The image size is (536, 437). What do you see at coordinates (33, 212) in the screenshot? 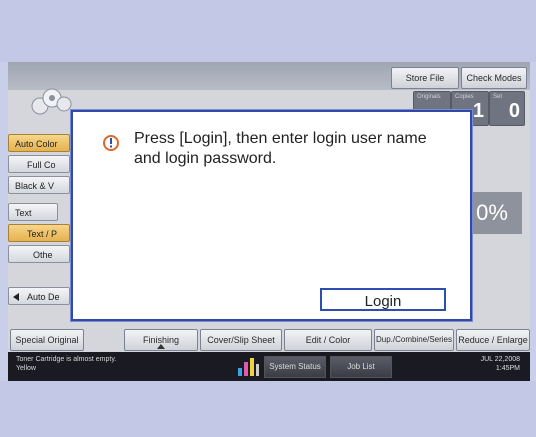
I see `text-mode-button: Text` at bounding box center [33, 212].